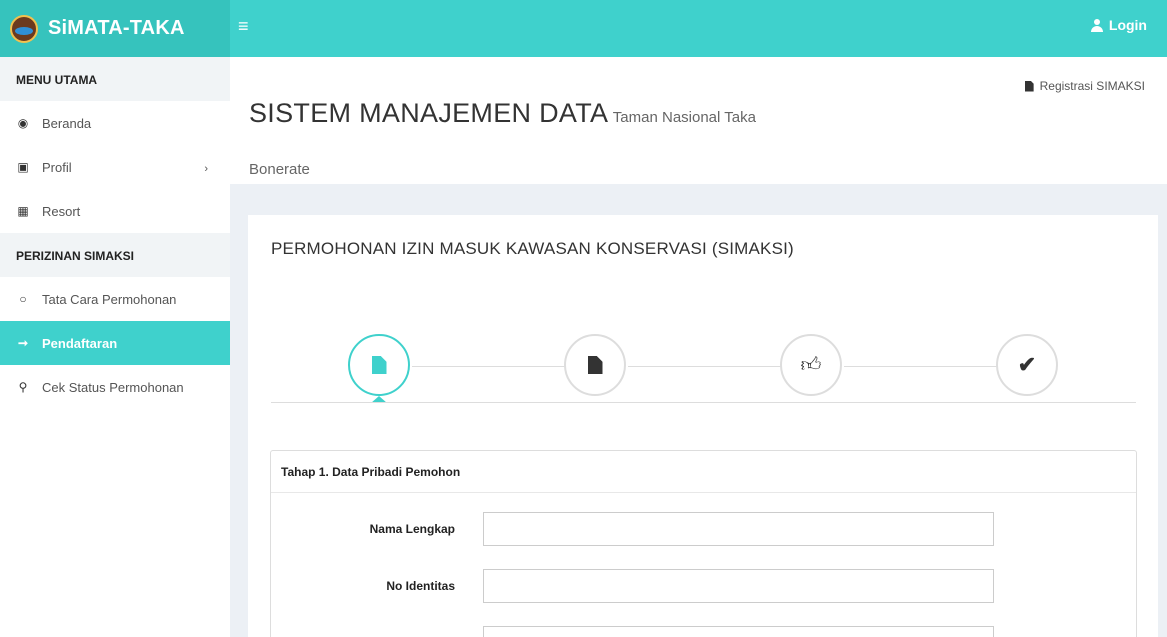  Describe the element at coordinates (23, 387) in the screenshot. I see `search-icon: ⚲` at that location.